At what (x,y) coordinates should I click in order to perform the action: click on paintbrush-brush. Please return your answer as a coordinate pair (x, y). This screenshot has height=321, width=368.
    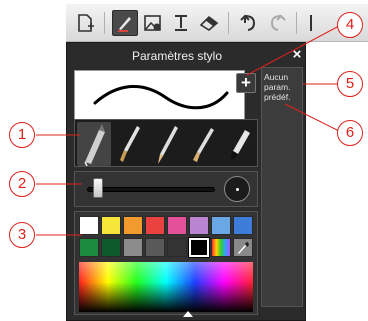
    Looking at the image, I should click on (130, 144).